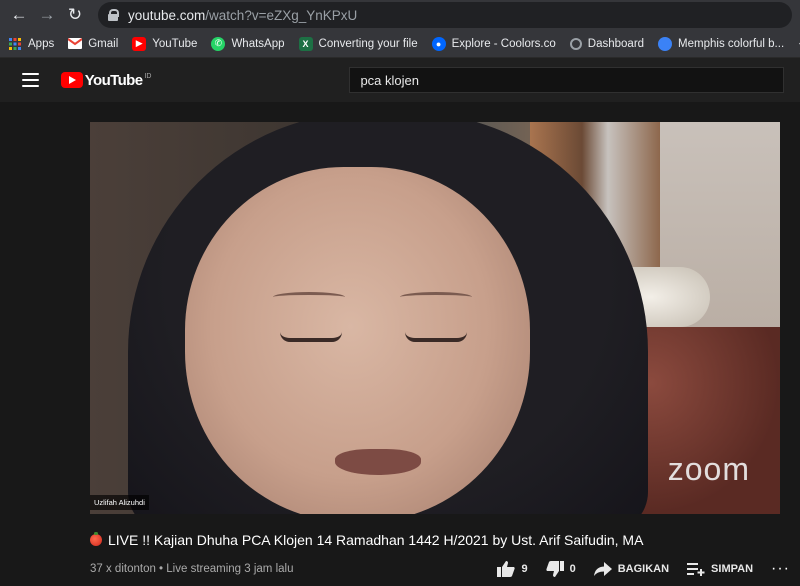 The image size is (800, 586). What do you see at coordinates (572, 569) in the screenshot?
I see `dislike-count: 0` at bounding box center [572, 569].